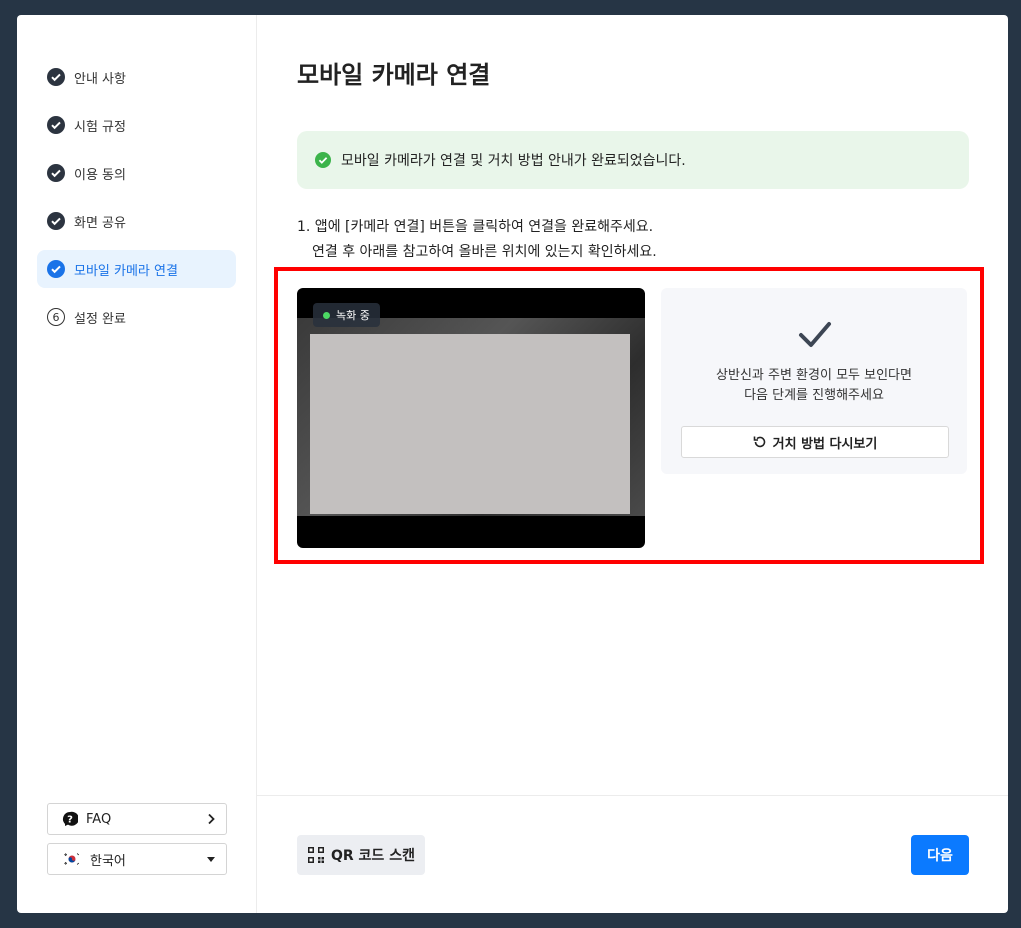  Describe the element at coordinates (394, 75) in the screenshot. I see `page-title: 모바일 카메라 연결` at that location.